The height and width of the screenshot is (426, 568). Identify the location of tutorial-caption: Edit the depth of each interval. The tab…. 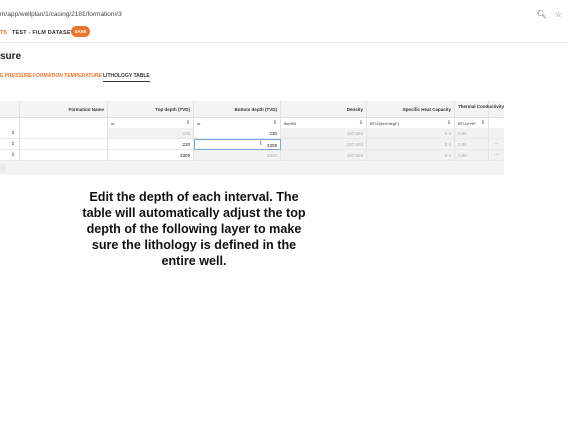
(194, 229).